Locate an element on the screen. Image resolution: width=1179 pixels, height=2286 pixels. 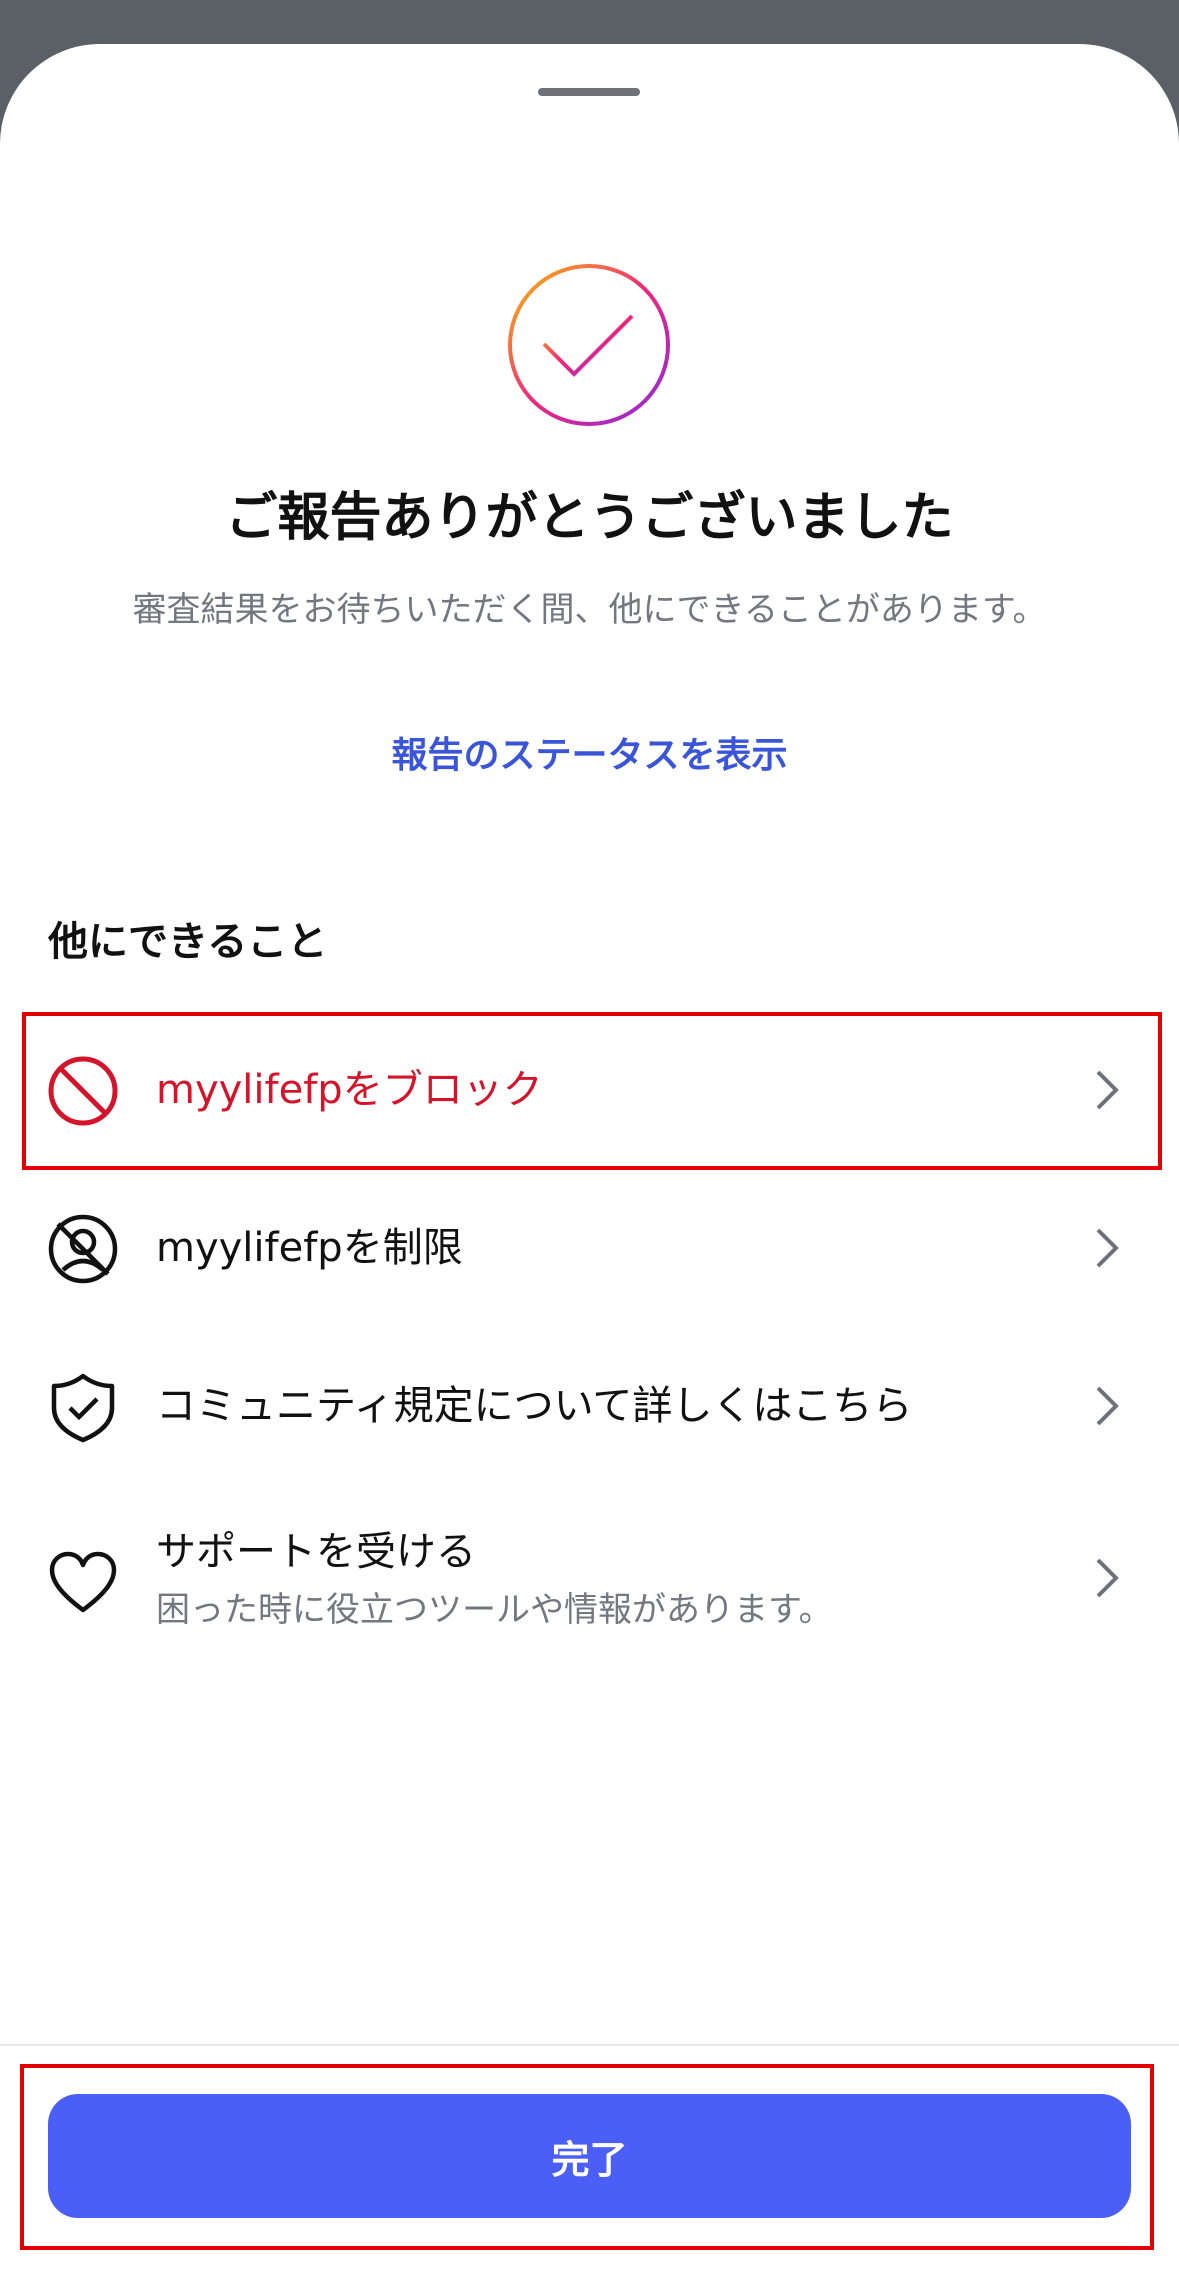
shield-check-icon is located at coordinates (83, 1408).